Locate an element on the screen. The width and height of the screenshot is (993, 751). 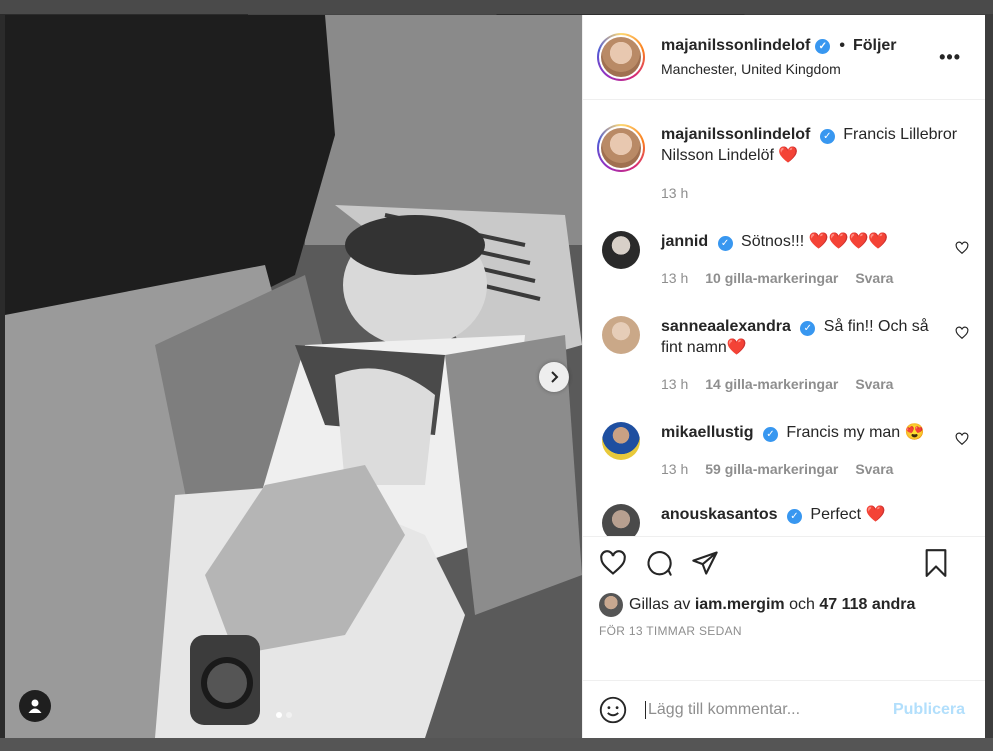
user-tag-icon is located at coordinates (35, 706).